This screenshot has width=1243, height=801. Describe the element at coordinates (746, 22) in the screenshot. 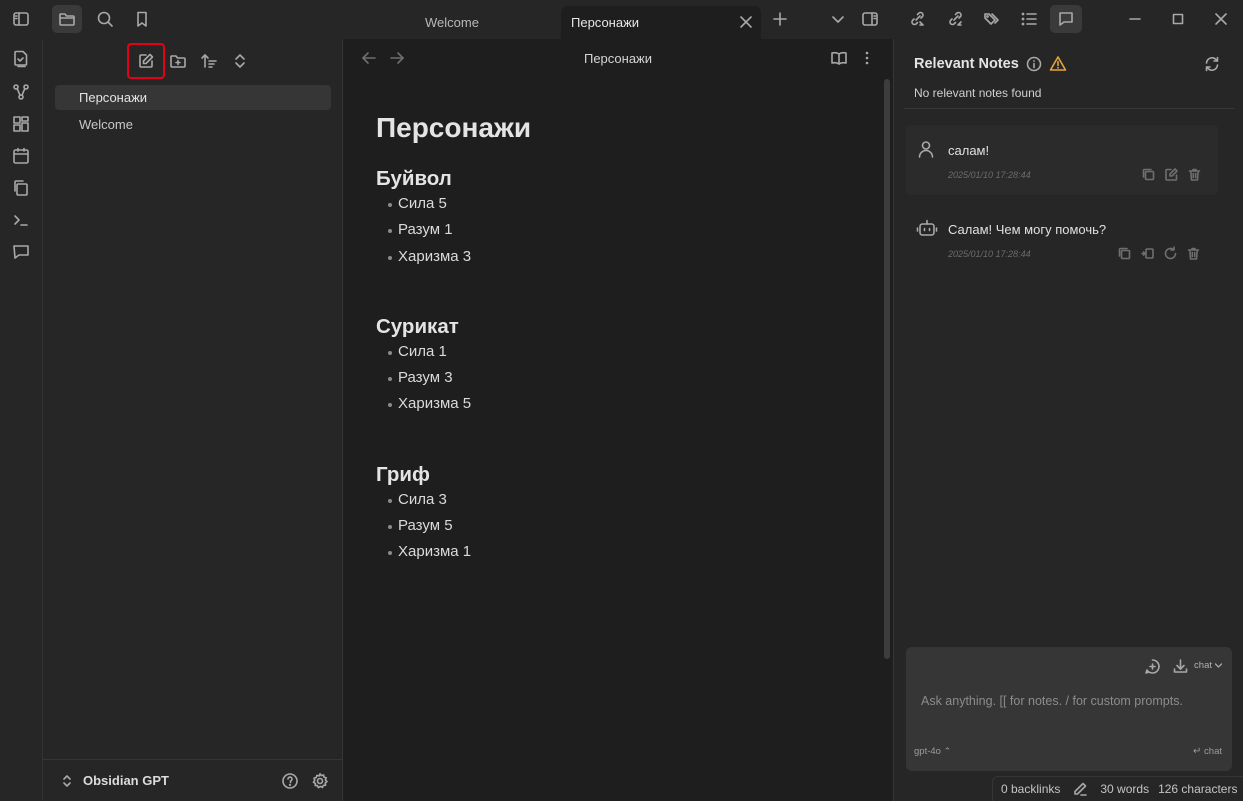

I see `close-tab-icon` at that location.